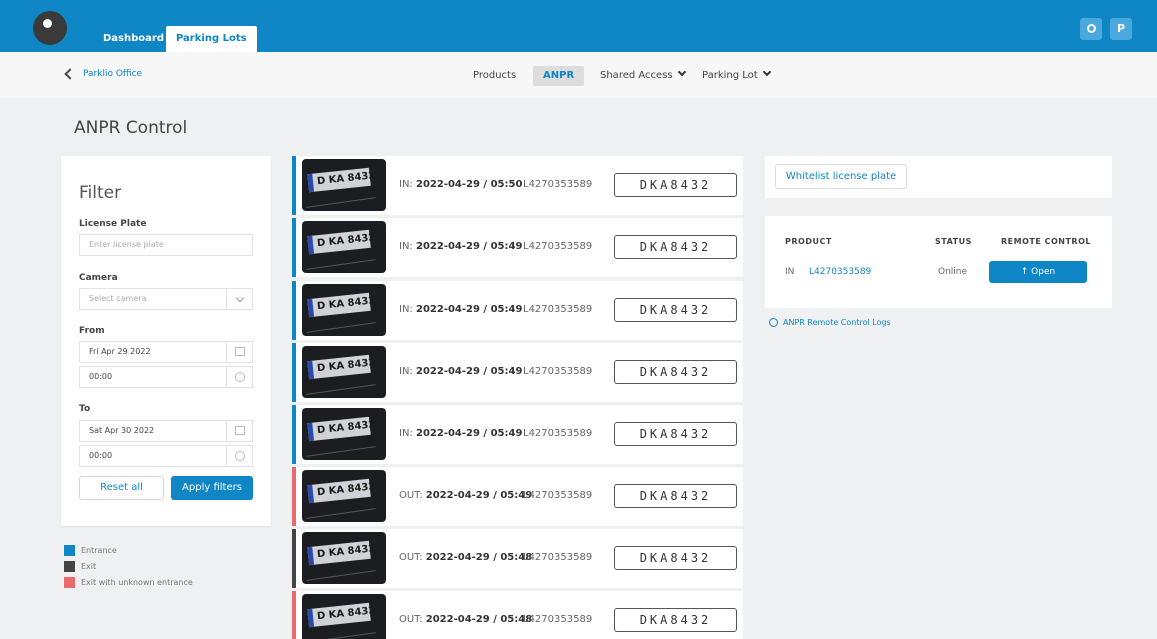 This screenshot has height=639, width=1157. Describe the element at coordinates (1091, 29) in the screenshot. I see `settings-button` at that location.